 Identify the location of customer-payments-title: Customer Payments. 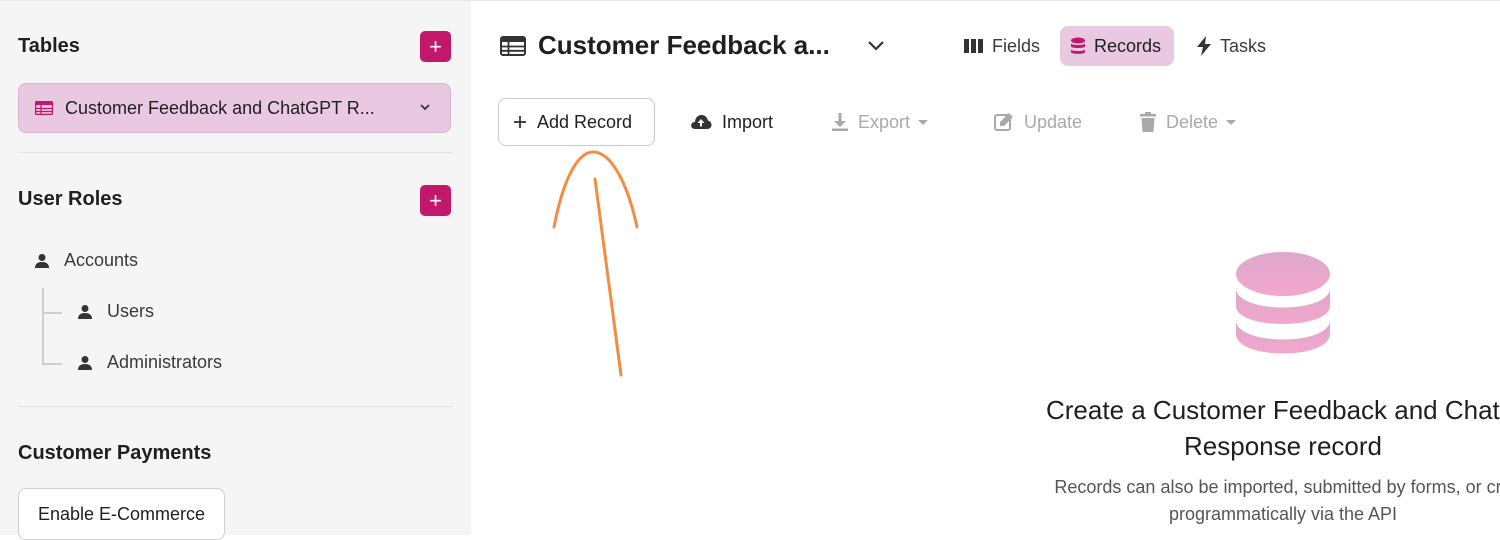
(115, 453).